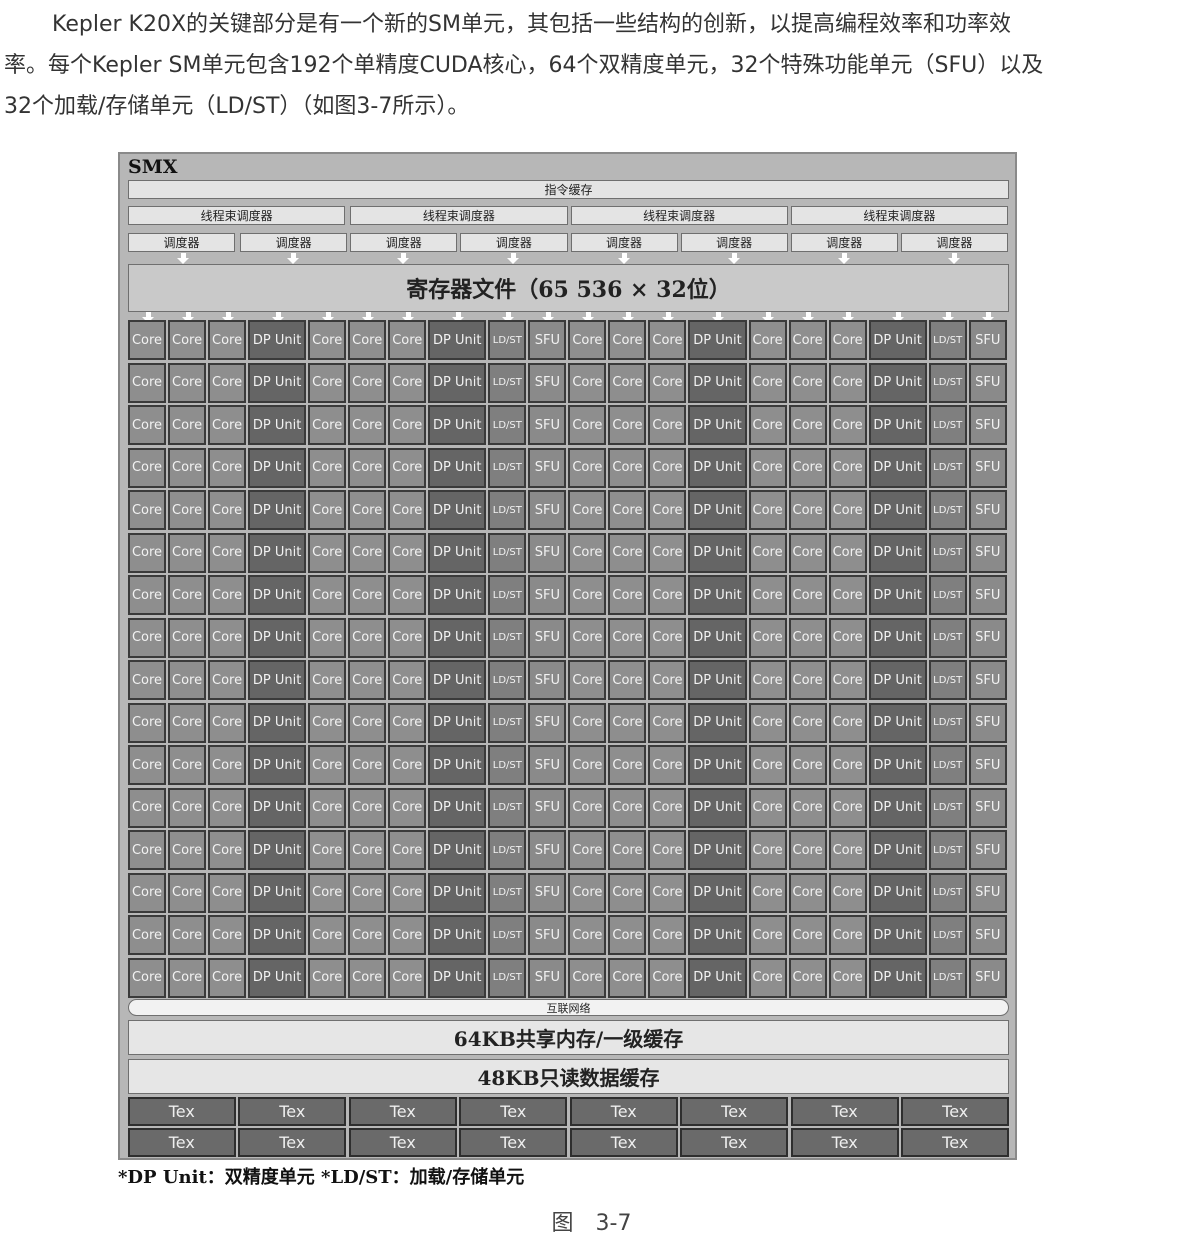 This screenshot has height=1260, width=1183. I want to click on instruction-cache: 指令缓存, so click(568, 189).